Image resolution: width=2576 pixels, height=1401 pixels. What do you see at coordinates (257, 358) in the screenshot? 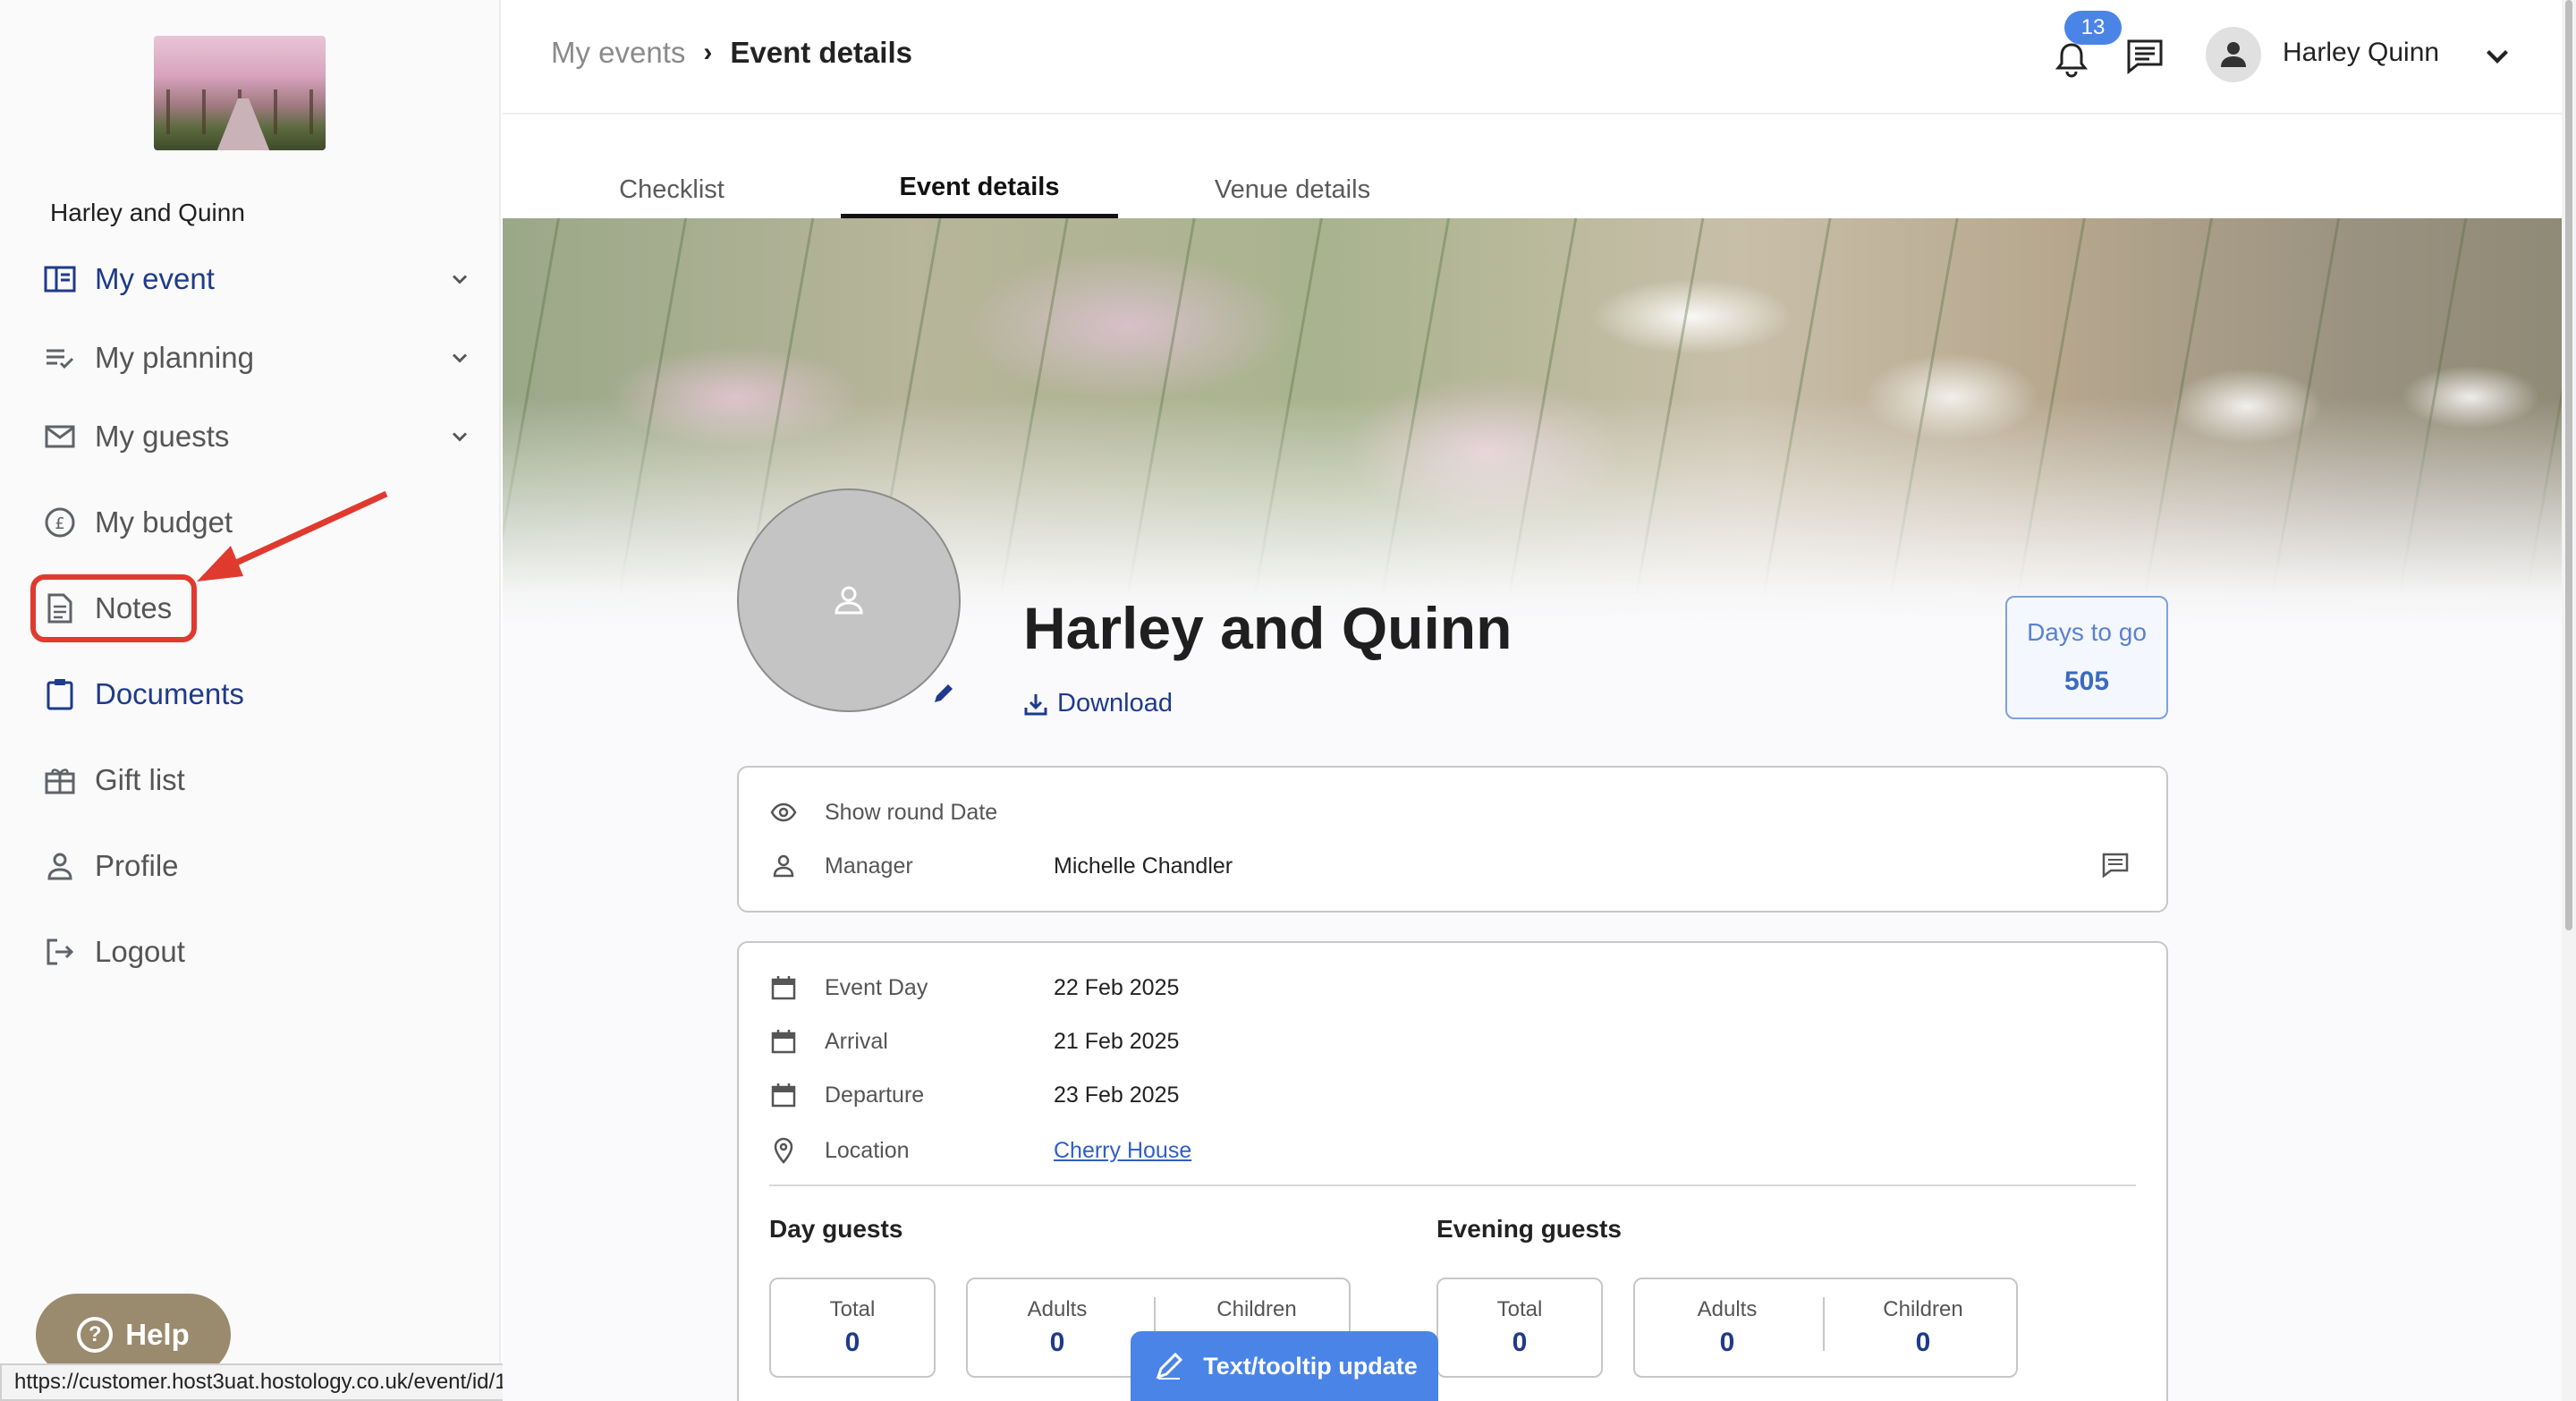
I see `sidebar-item-my-planning: My planning` at bounding box center [257, 358].